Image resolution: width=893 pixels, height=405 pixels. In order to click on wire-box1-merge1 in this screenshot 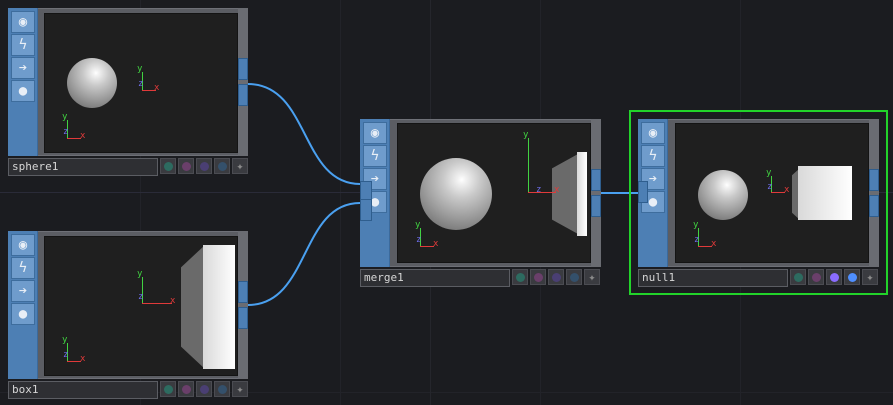, I will do `click(304, 254)`.